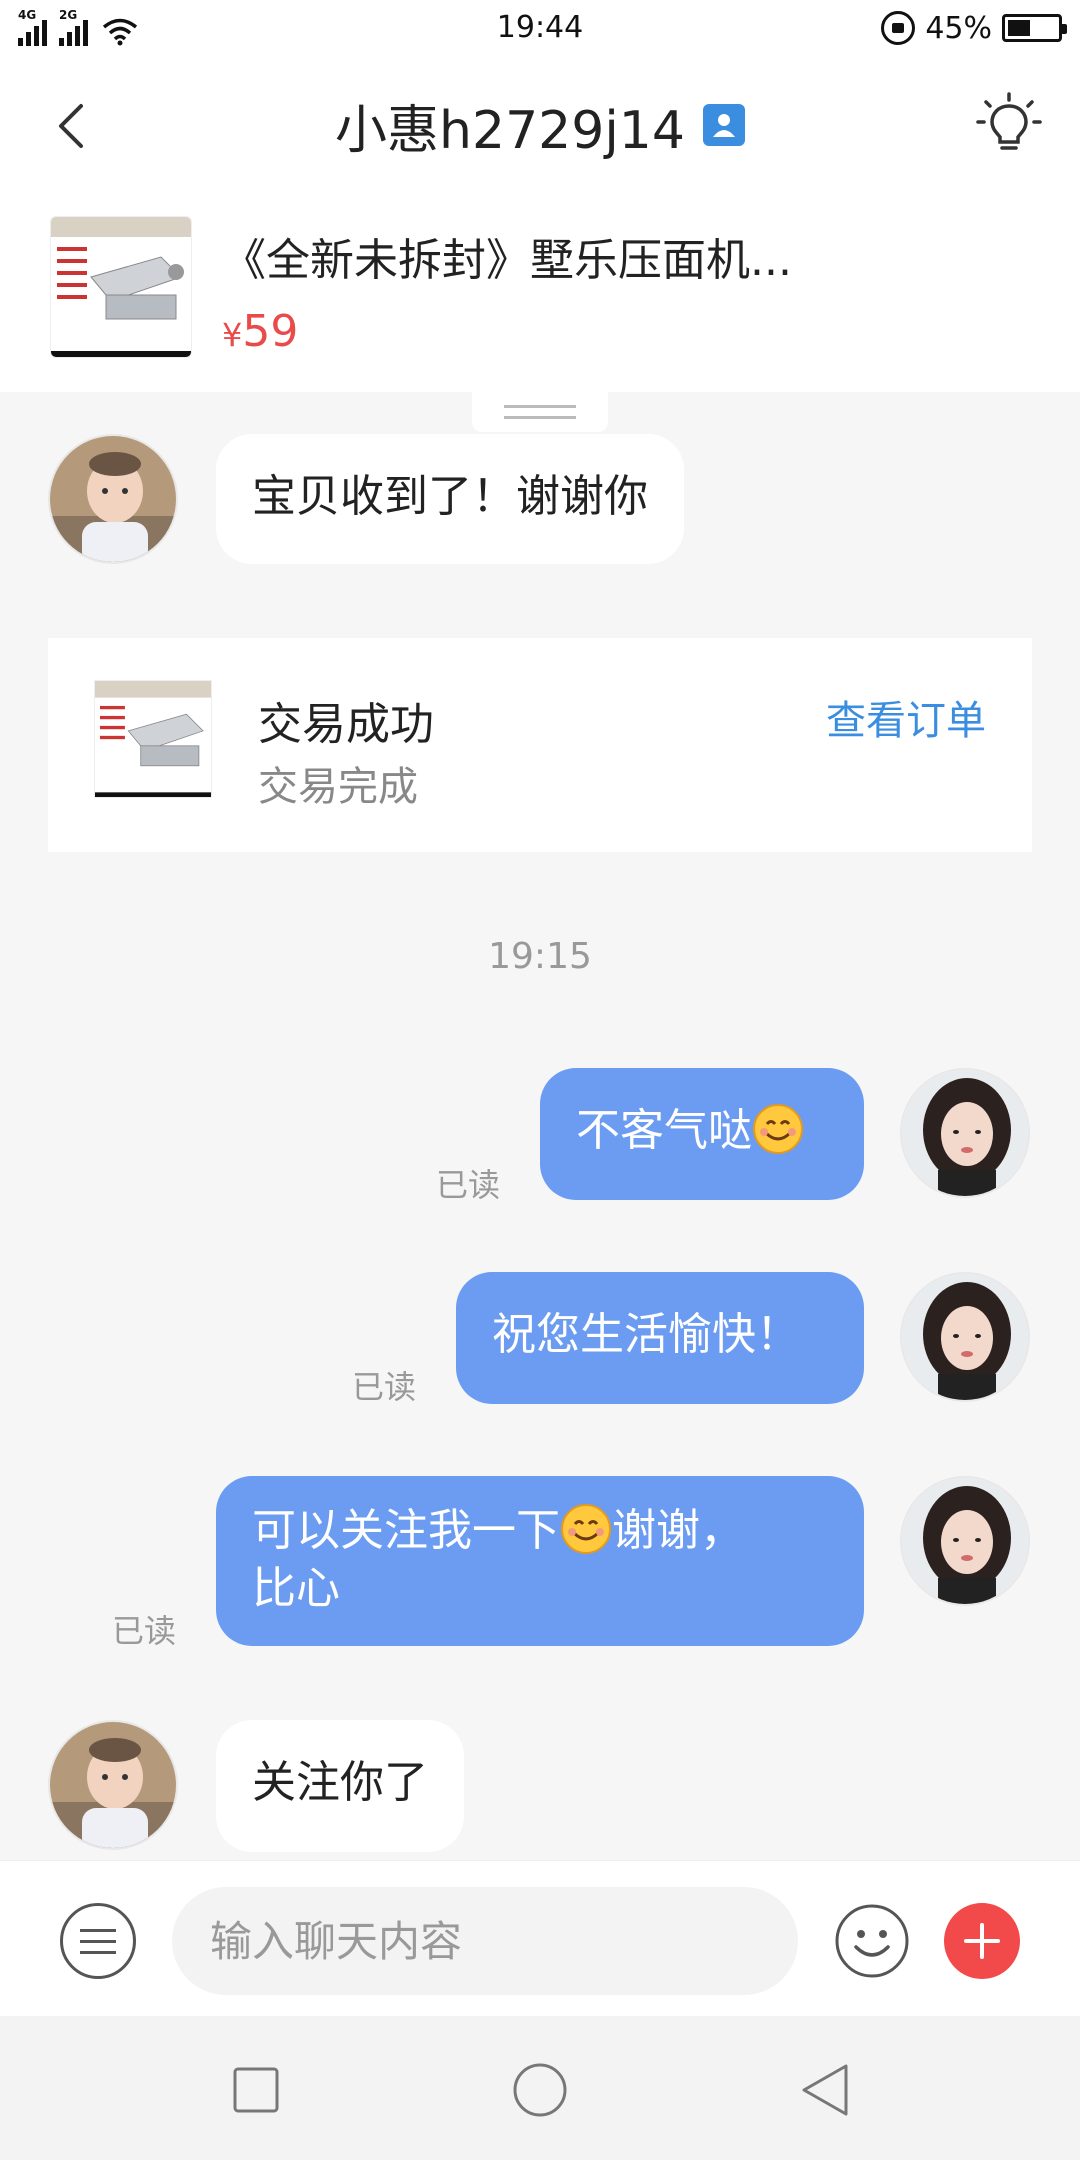 The image size is (1080, 2160). I want to click on message-bubble: 关注你了, so click(340, 1786).